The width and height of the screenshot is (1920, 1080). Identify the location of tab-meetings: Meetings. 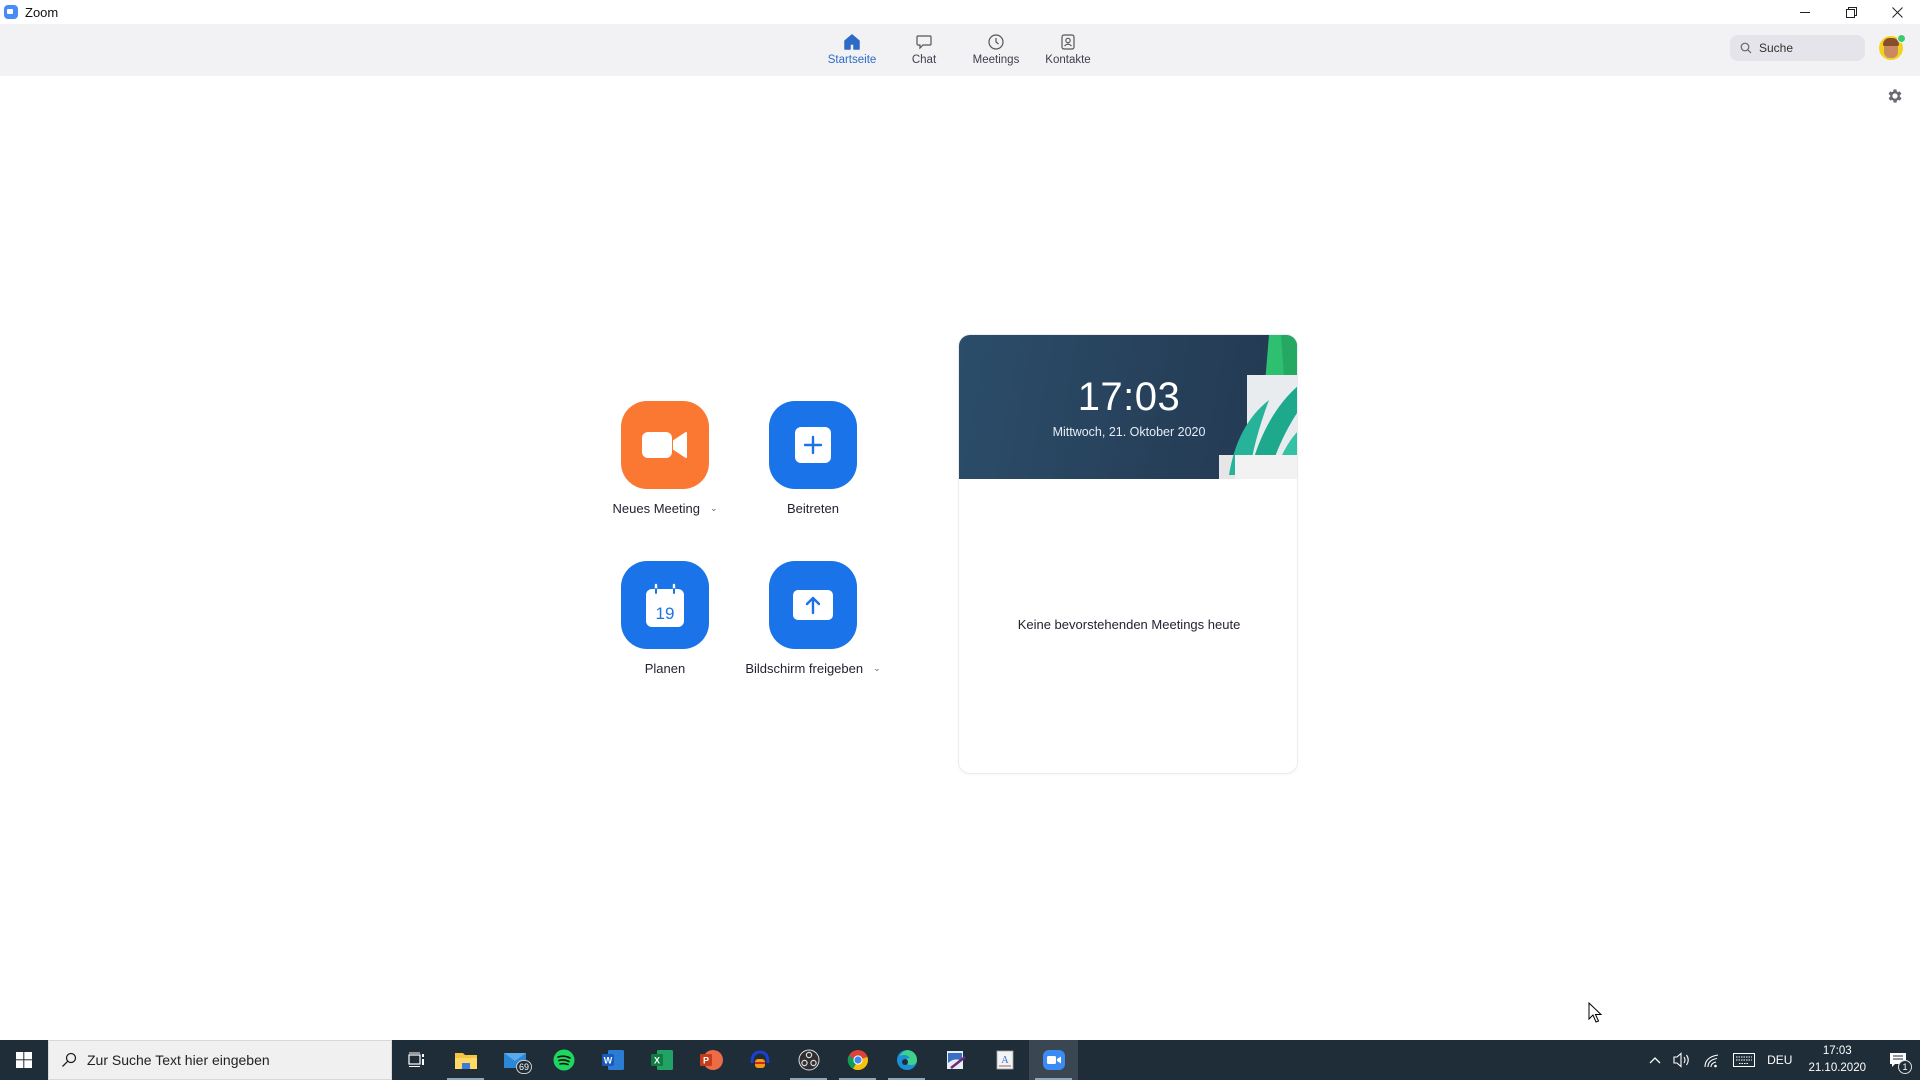
(996, 50).